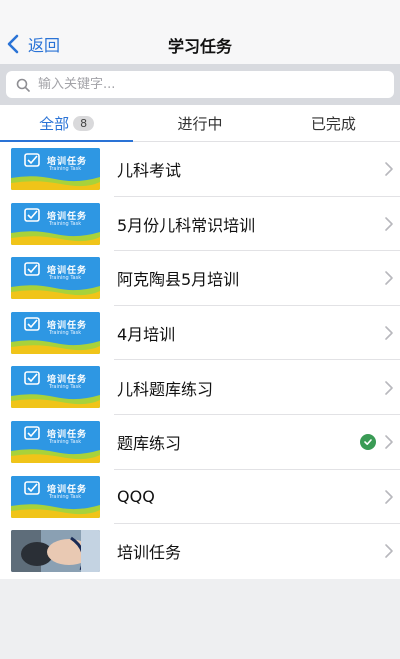 Image resolution: width=400 pixels, height=659 pixels. Describe the element at coordinates (55, 551) in the screenshot. I see `task-thumbnail-photo` at that location.